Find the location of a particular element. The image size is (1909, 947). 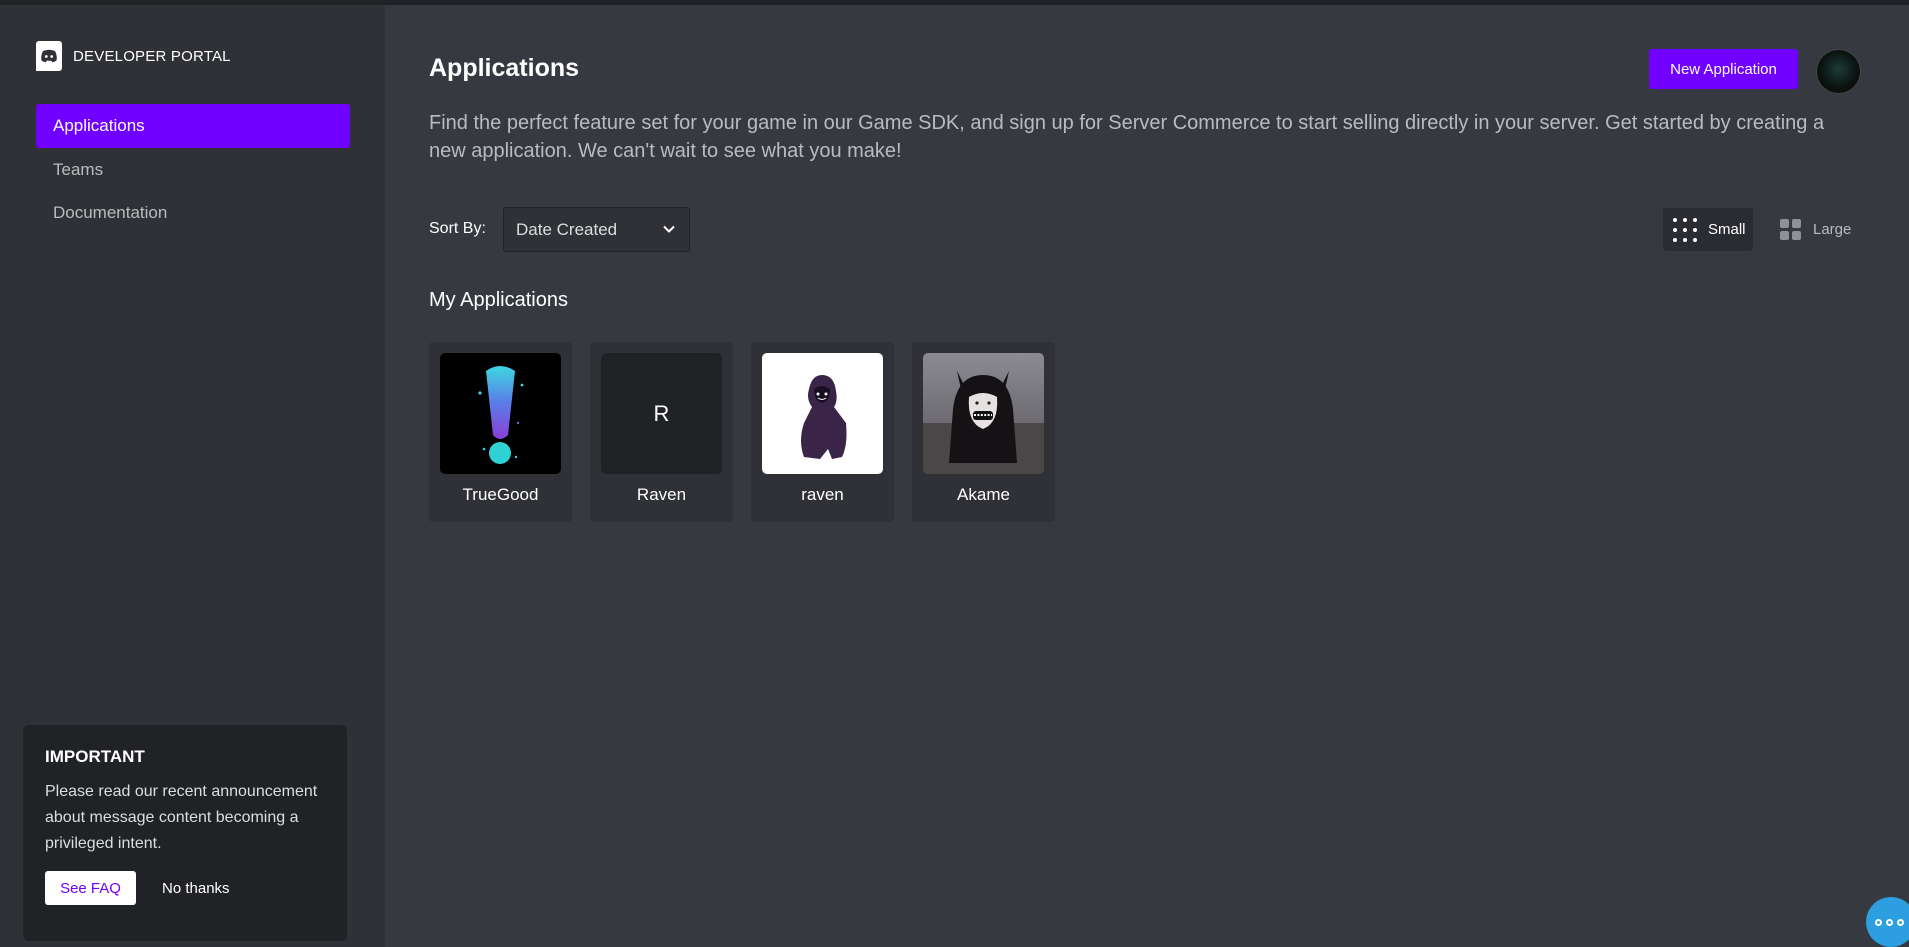

small-grid-icon is located at coordinates (1685, 229).